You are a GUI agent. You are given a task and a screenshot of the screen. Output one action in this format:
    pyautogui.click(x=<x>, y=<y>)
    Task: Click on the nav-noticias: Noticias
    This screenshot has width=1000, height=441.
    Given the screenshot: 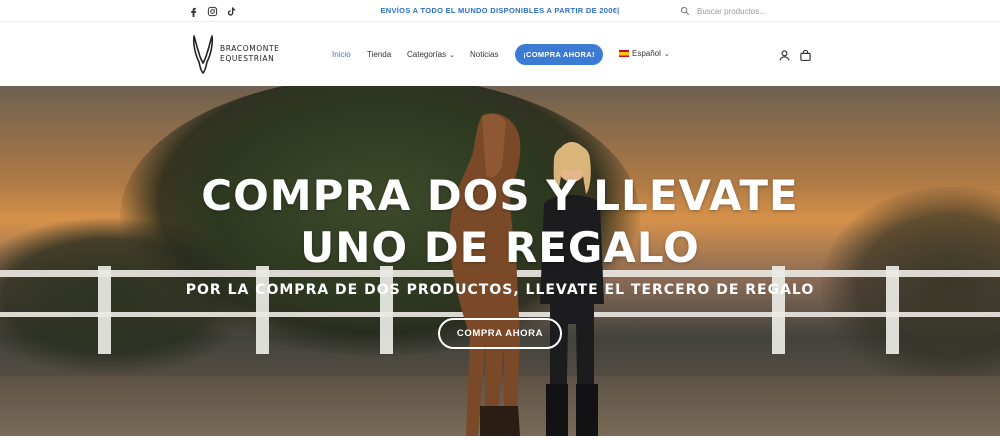 What is the action you would take?
    pyautogui.click(x=484, y=54)
    